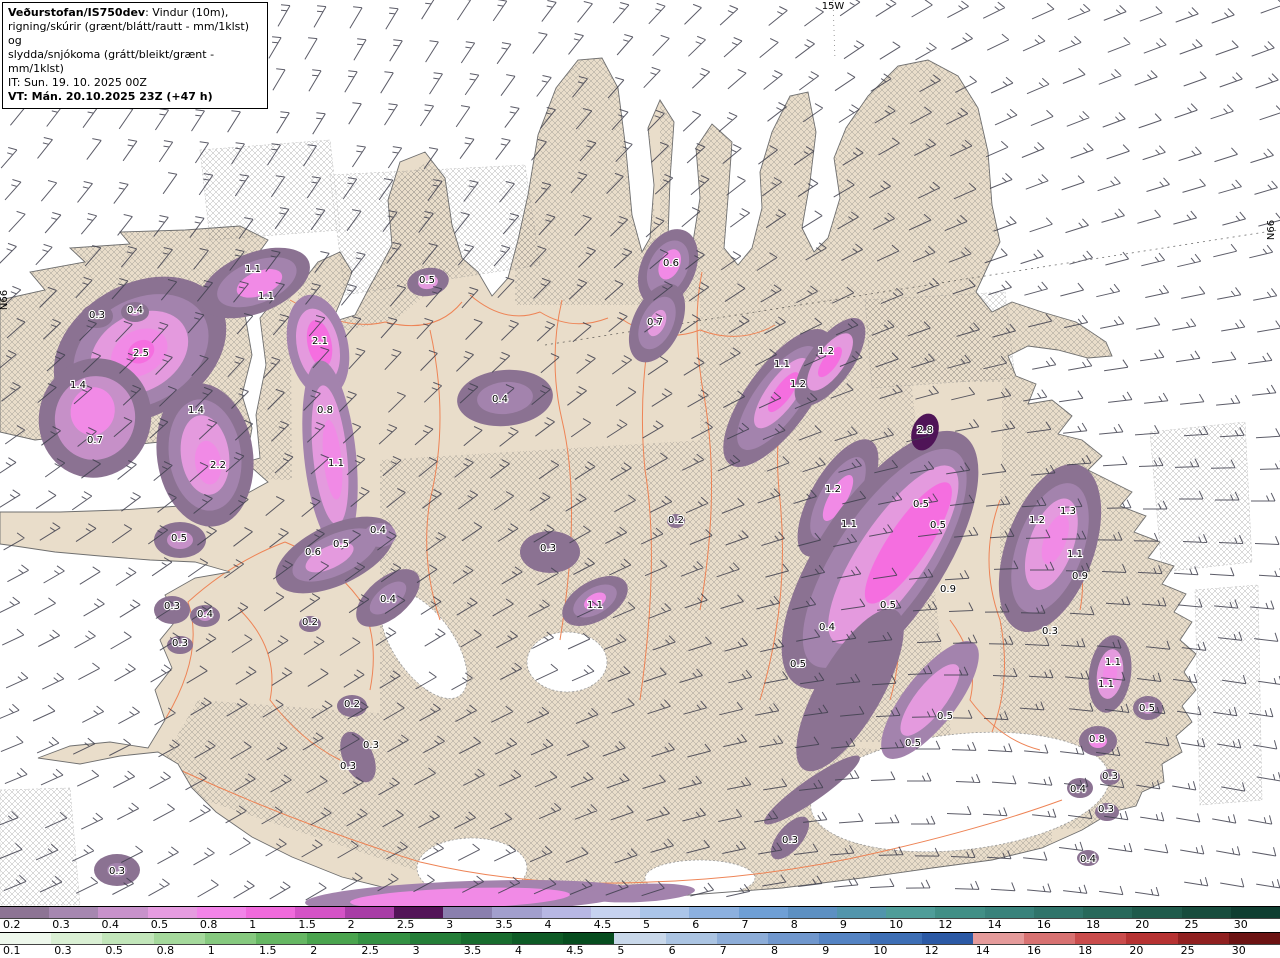 The image size is (1280, 958). I want to click on valid-time: VT: Mán. 20.10.2025 23Z (+47 h), so click(110, 97).